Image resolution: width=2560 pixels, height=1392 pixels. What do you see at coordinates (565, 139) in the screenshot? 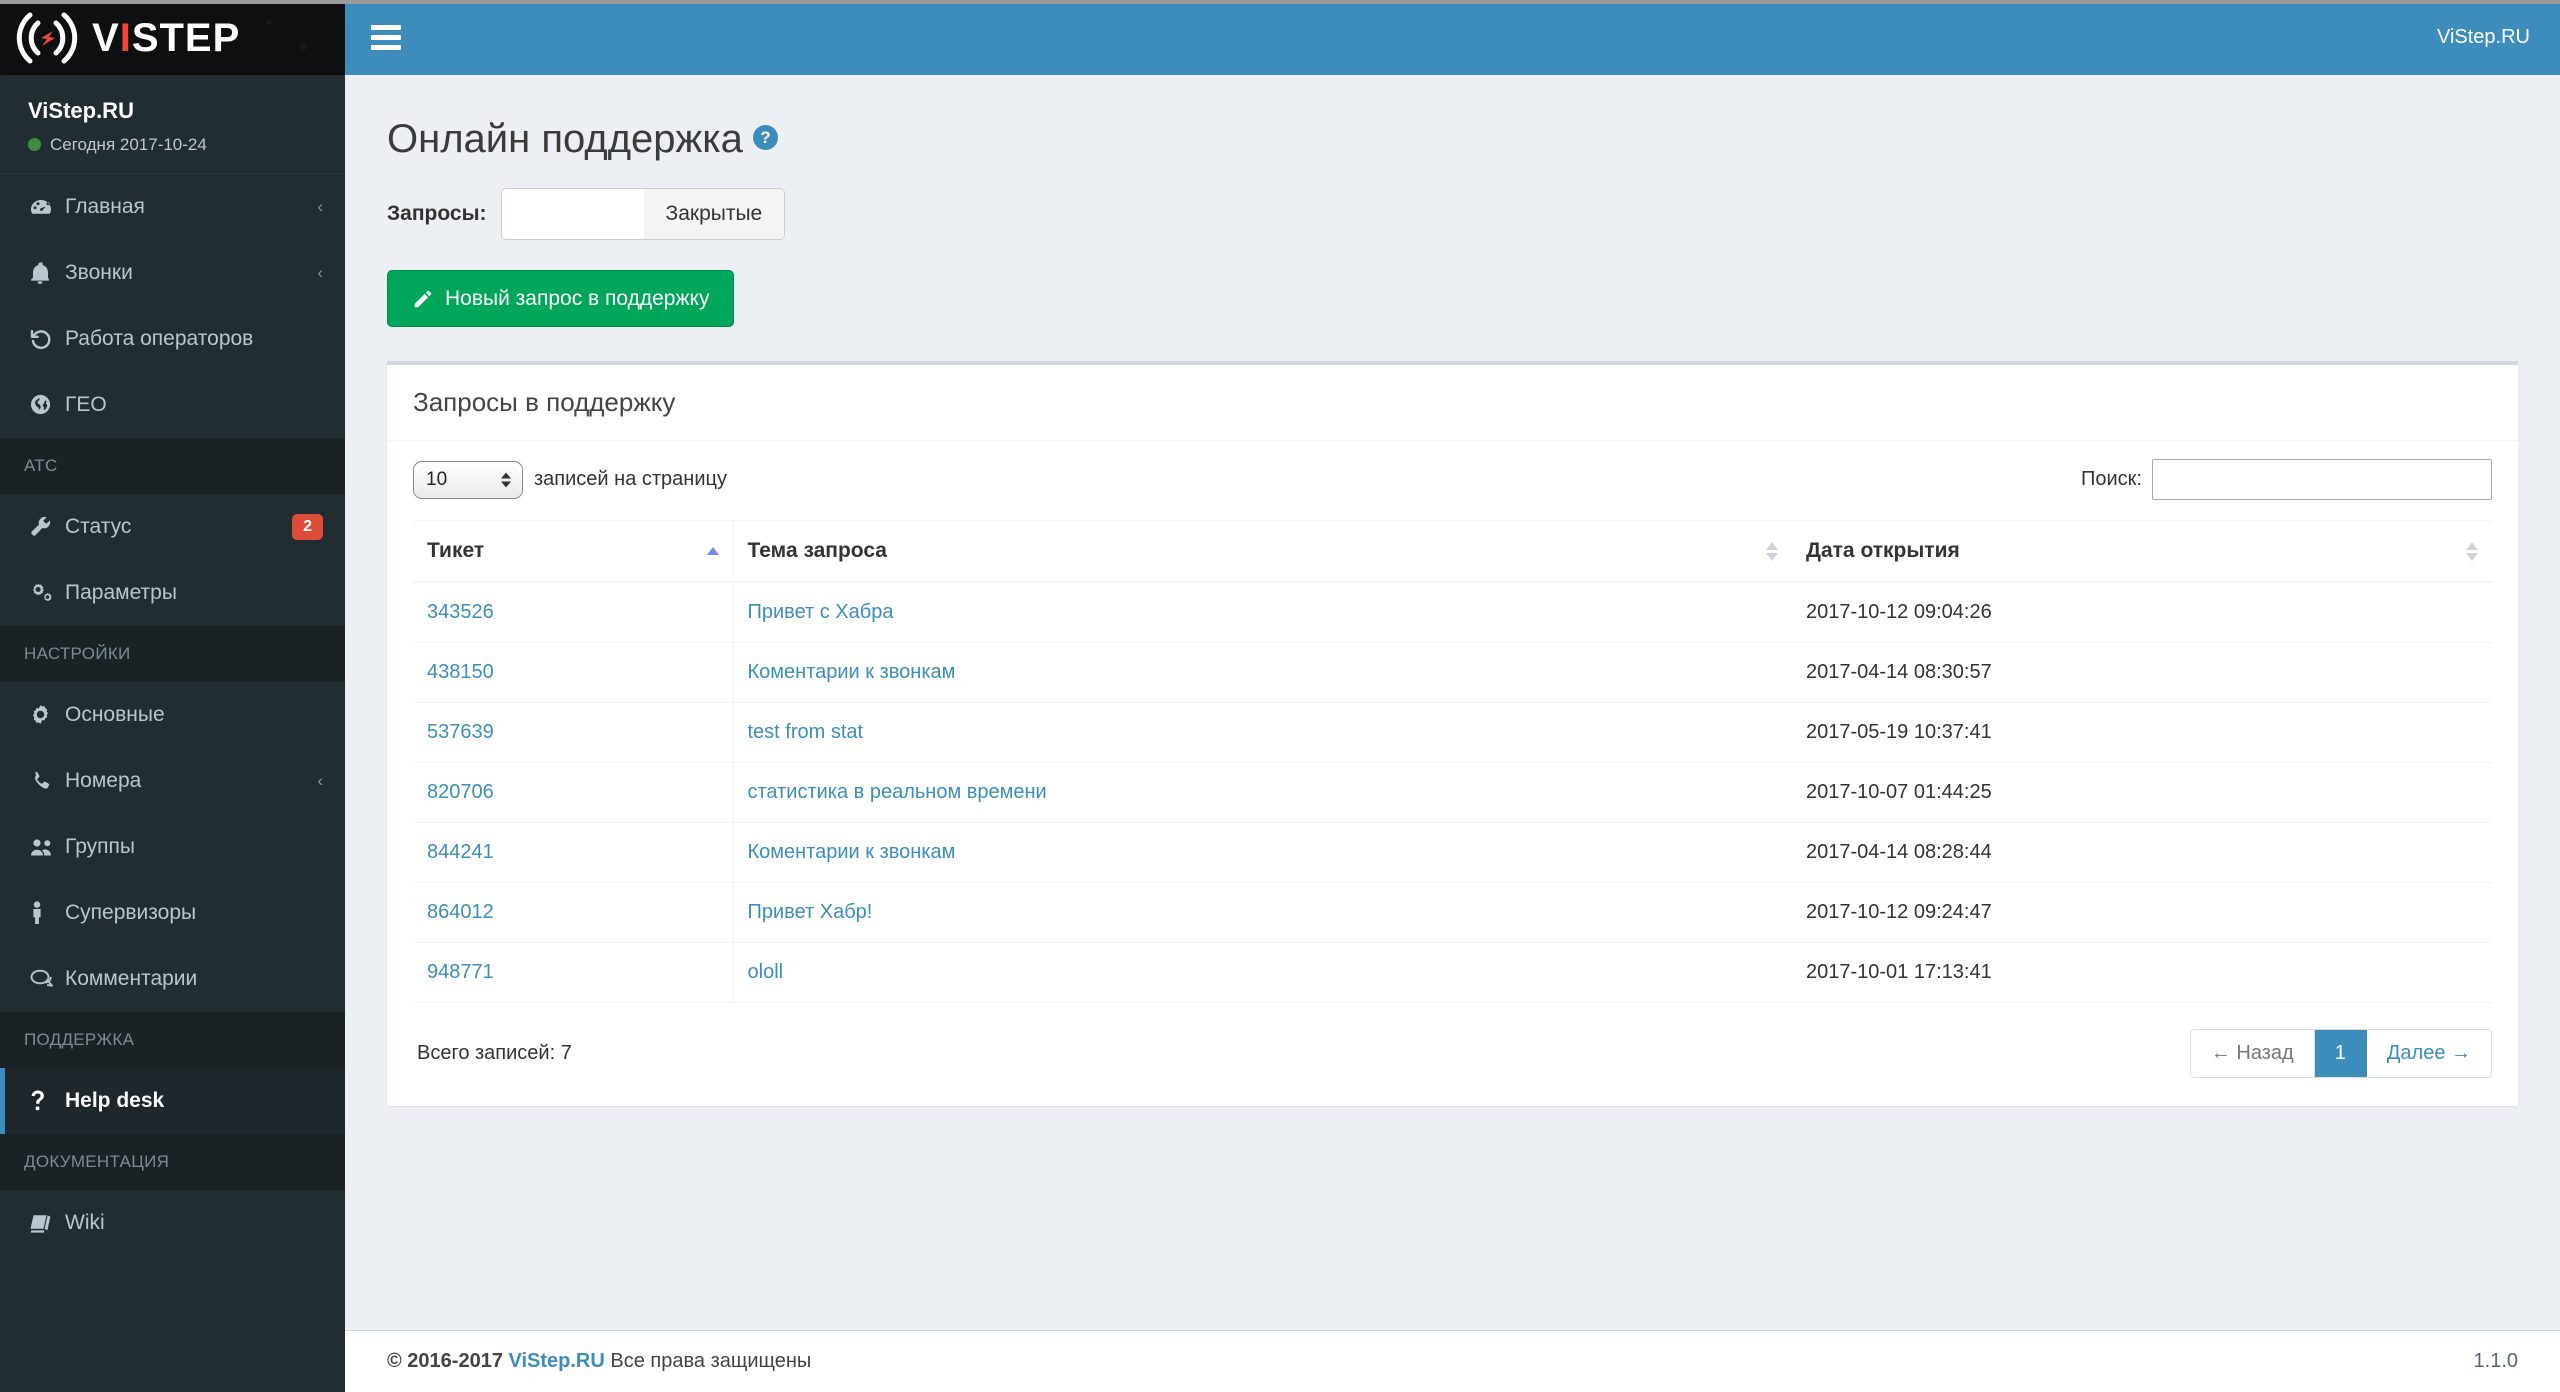
I see `page-title-text: Онлайн поддержка` at bounding box center [565, 139].